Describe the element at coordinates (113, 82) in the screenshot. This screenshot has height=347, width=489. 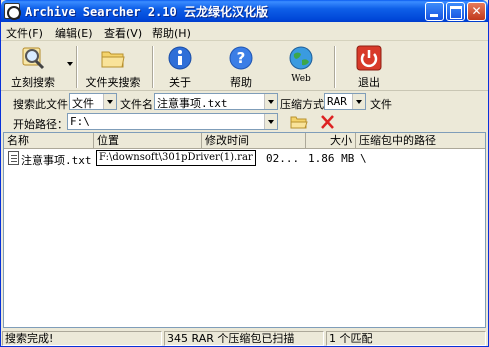
I see `folder-search-label: 文件夹搜索` at that location.